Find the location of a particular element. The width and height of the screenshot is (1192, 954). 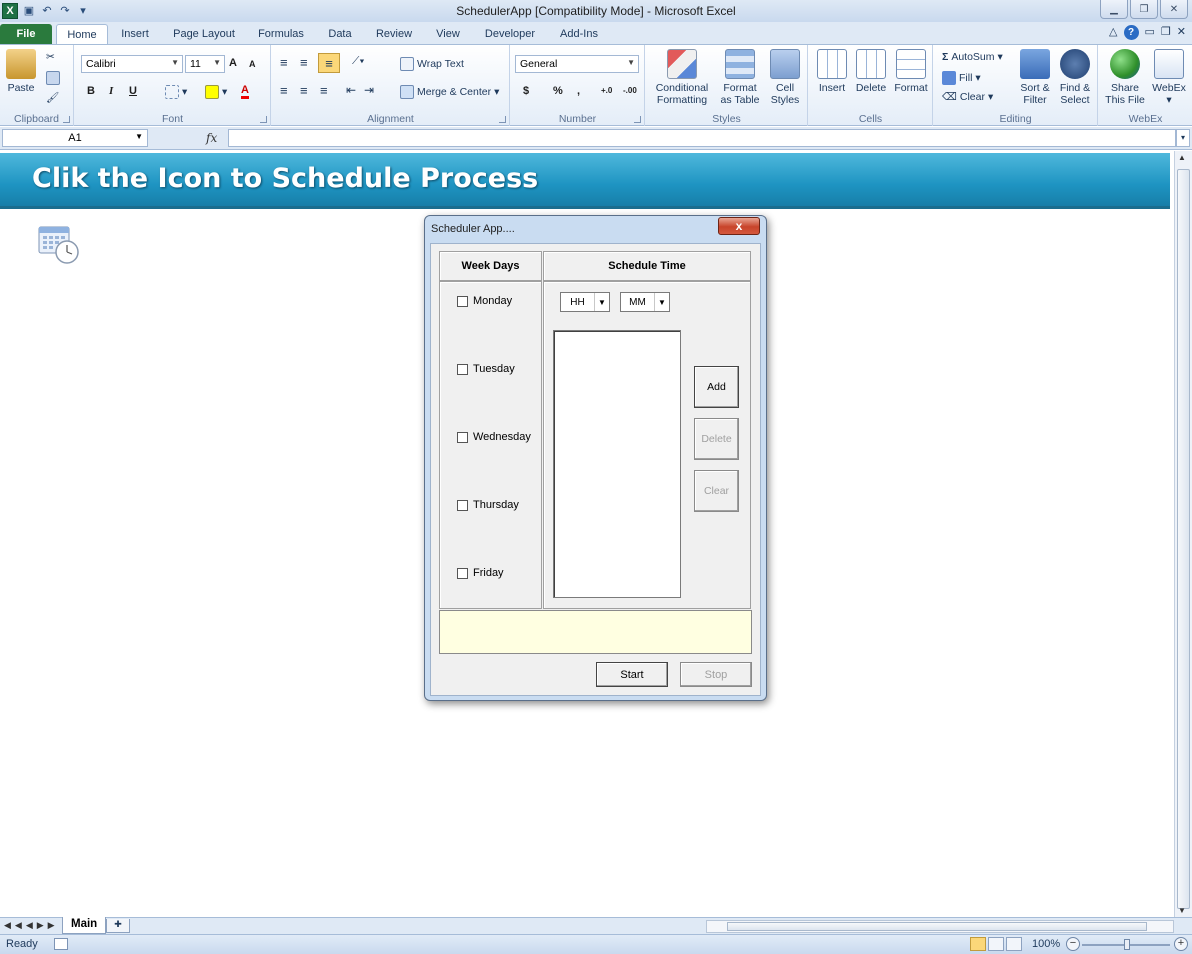

tuesday-checkbox: Tuesday is located at coordinates (486, 369).